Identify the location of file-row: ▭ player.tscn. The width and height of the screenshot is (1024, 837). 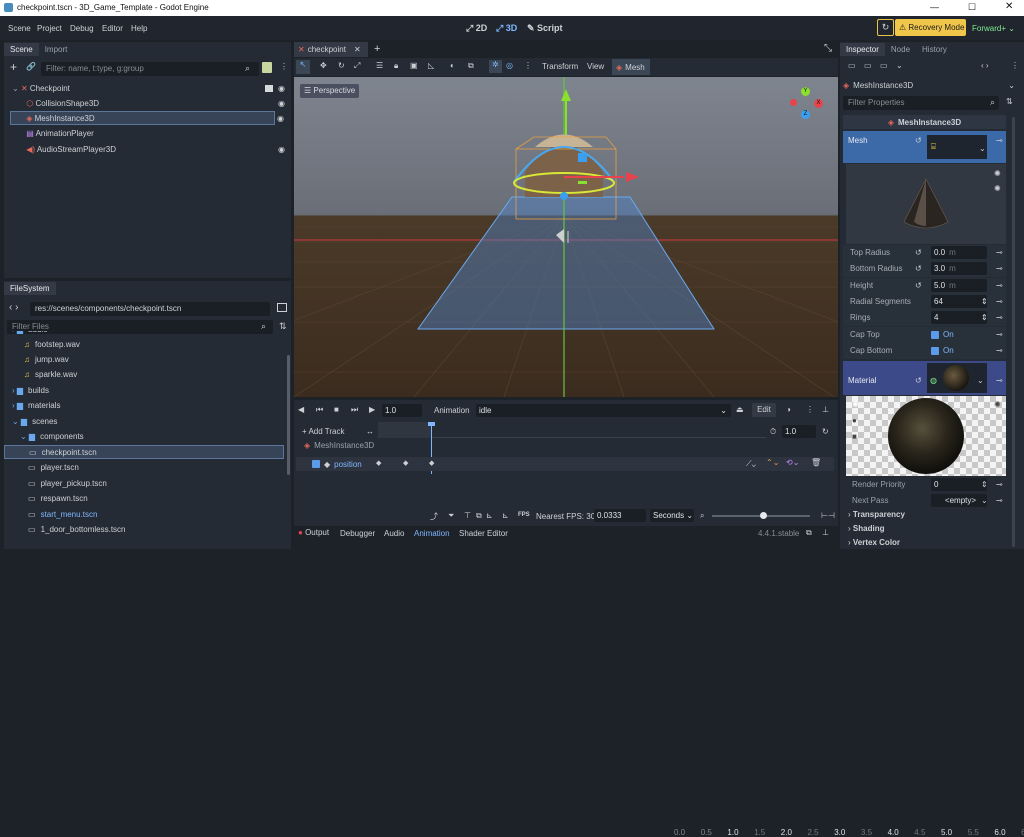
(144, 467).